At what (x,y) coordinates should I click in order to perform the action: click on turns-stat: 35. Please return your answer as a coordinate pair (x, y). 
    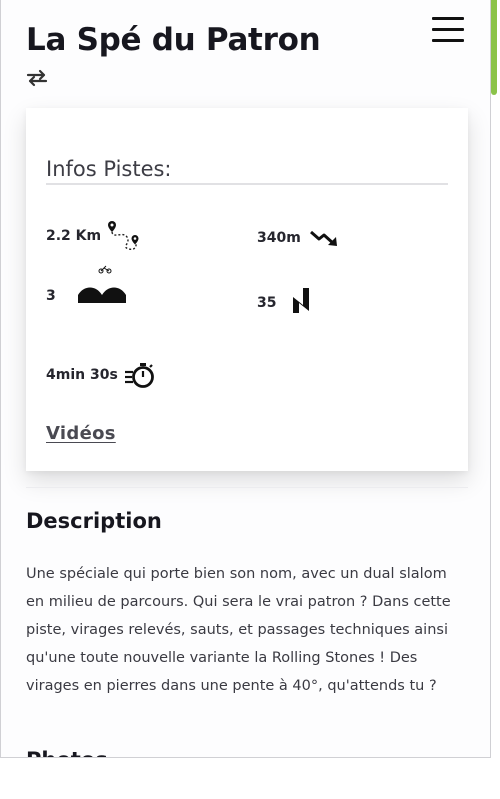
    Looking at the image, I should click on (284, 300).